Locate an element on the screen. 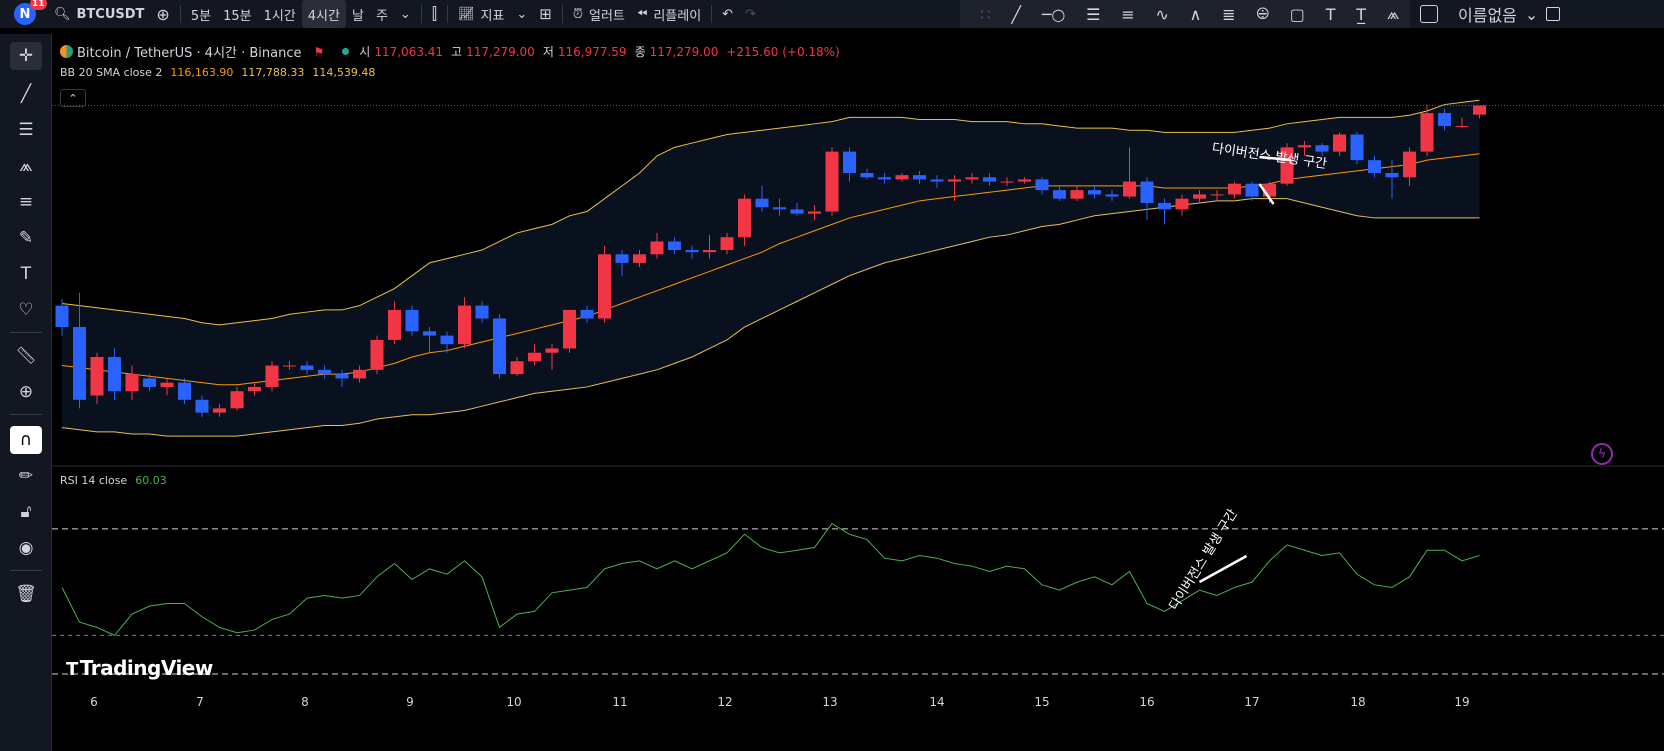 This screenshot has height=751, width=1664. fib-retracement-icon: ≣ is located at coordinates (1228, 14).